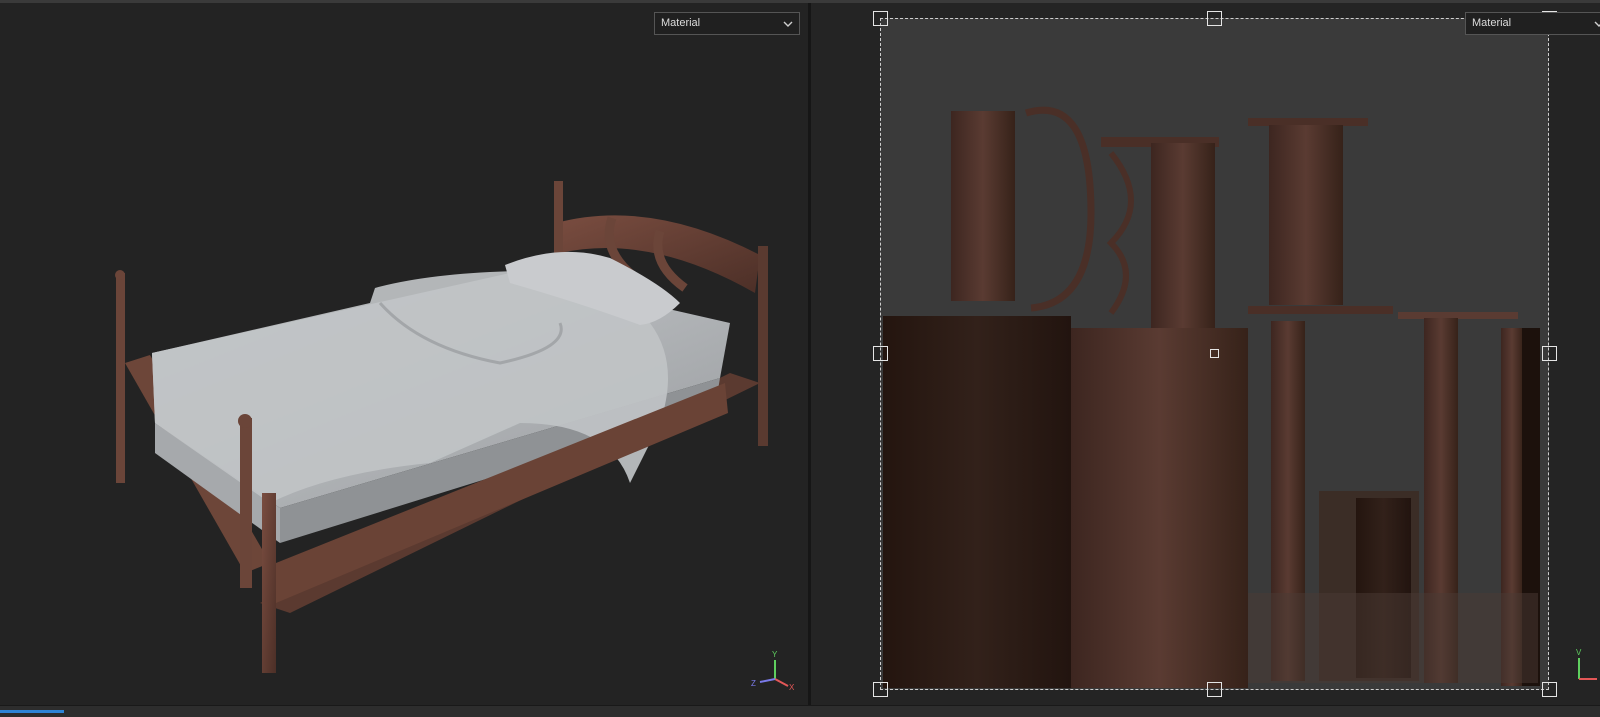 The height and width of the screenshot is (717, 1600). What do you see at coordinates (32, 711) in the screenshot?
I see `progress-bar` at bounding box center [32, 711].